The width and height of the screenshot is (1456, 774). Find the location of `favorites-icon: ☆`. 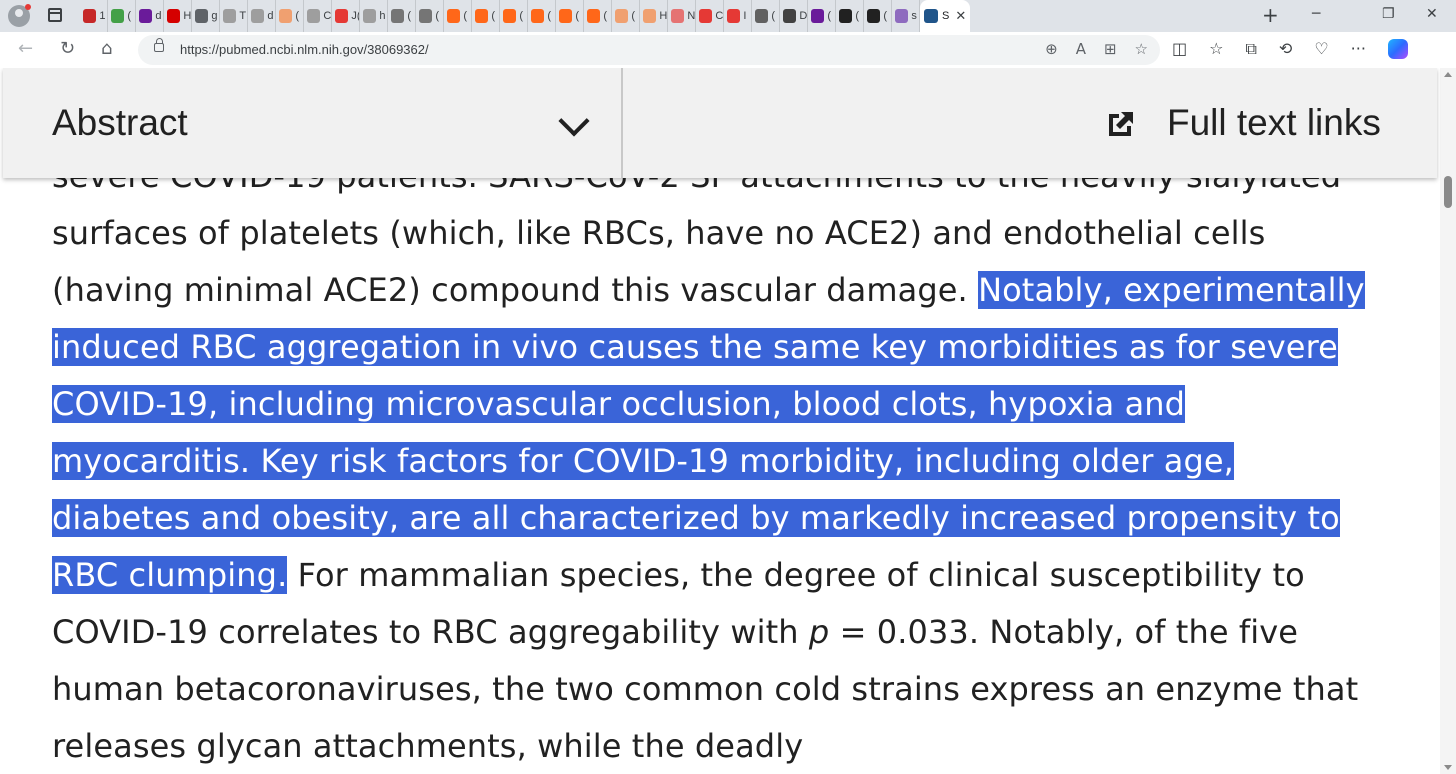

favorites-icon: ☆ is located at coordinates (1216, 49).